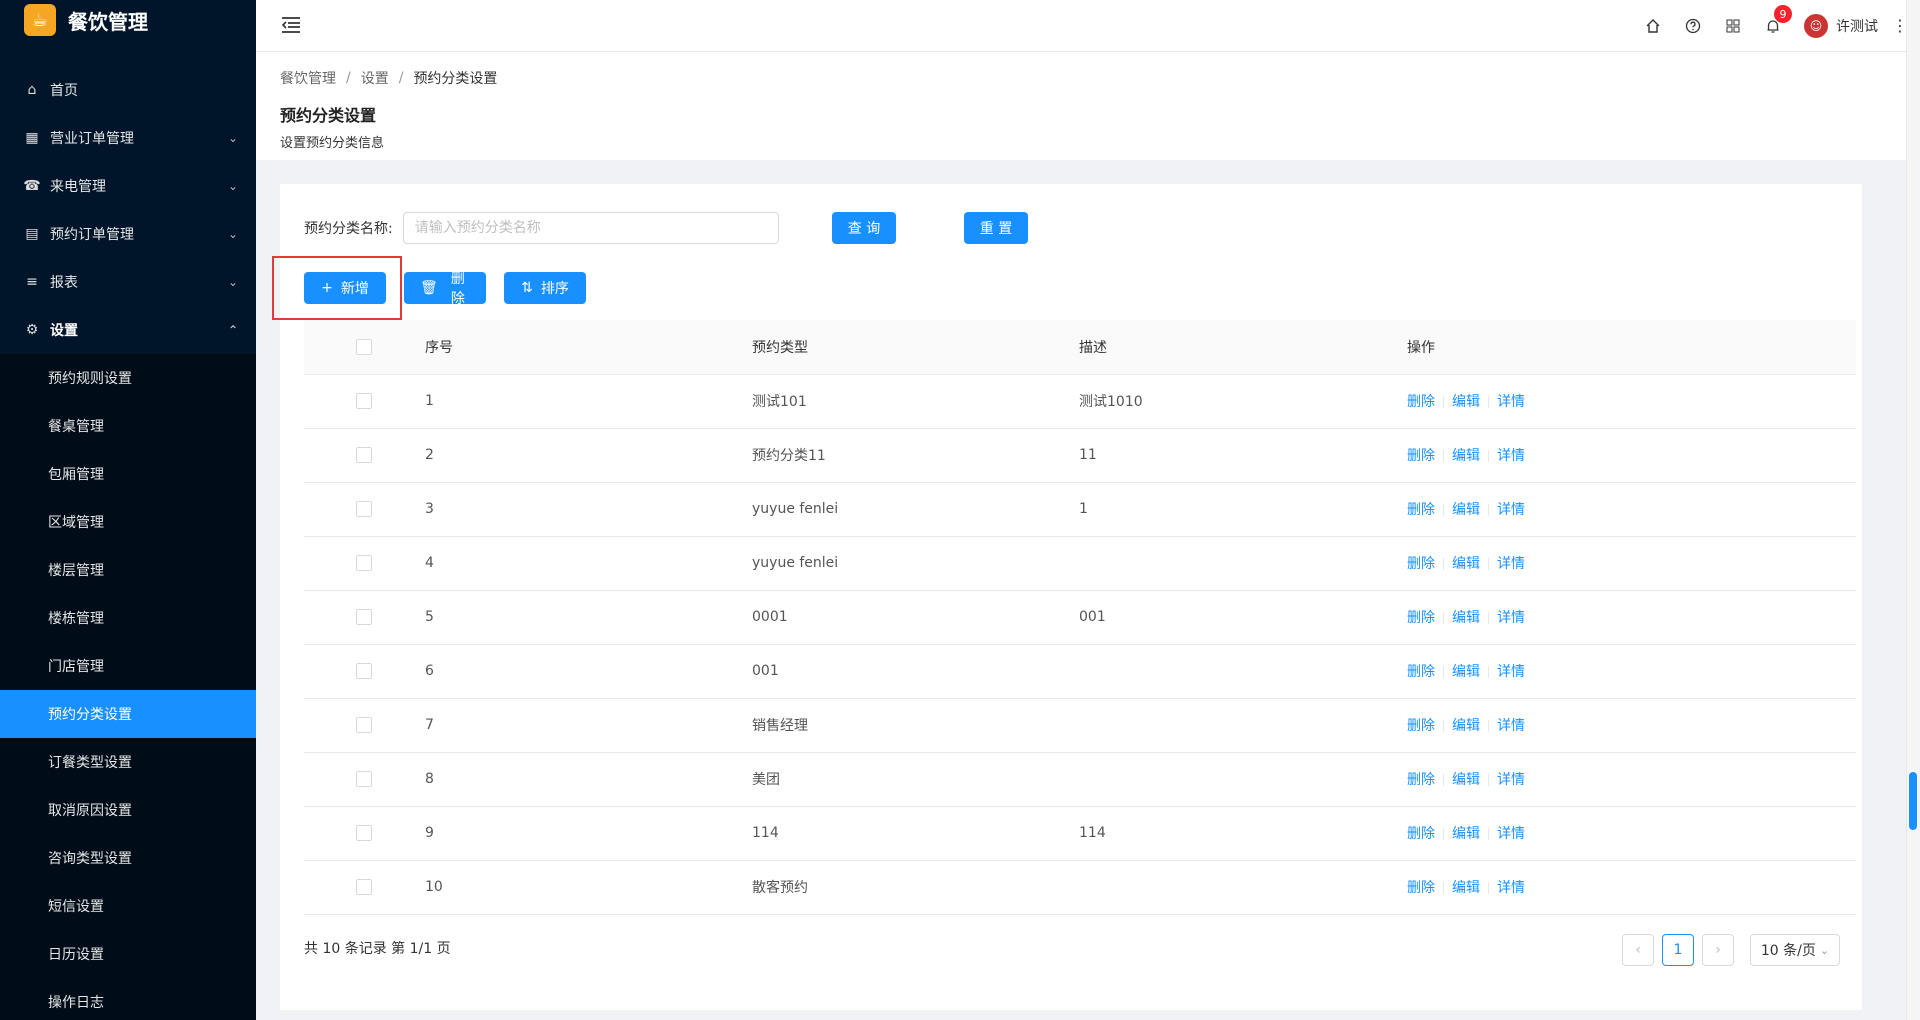 The width and height of the screenshot is (1920, 1020). I want to click on sidebar-subitem-private-rooms: 包厢管理, so click(128, 474).